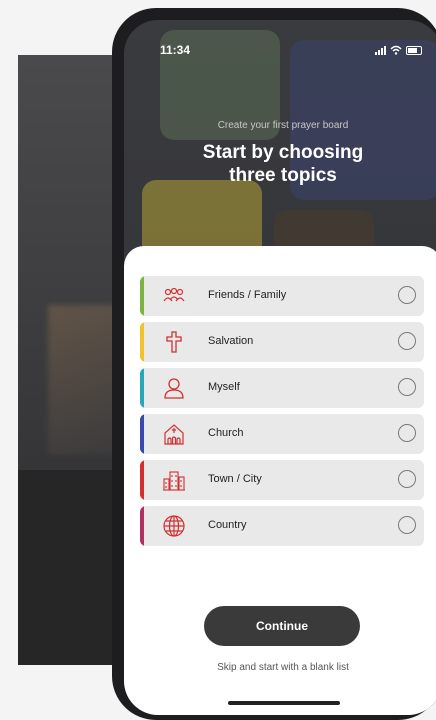 The height and width of the screenshot is (720, 436). Describe the element at coordinates (174, 481) in the screenshot. I see `building-icon` at that location.